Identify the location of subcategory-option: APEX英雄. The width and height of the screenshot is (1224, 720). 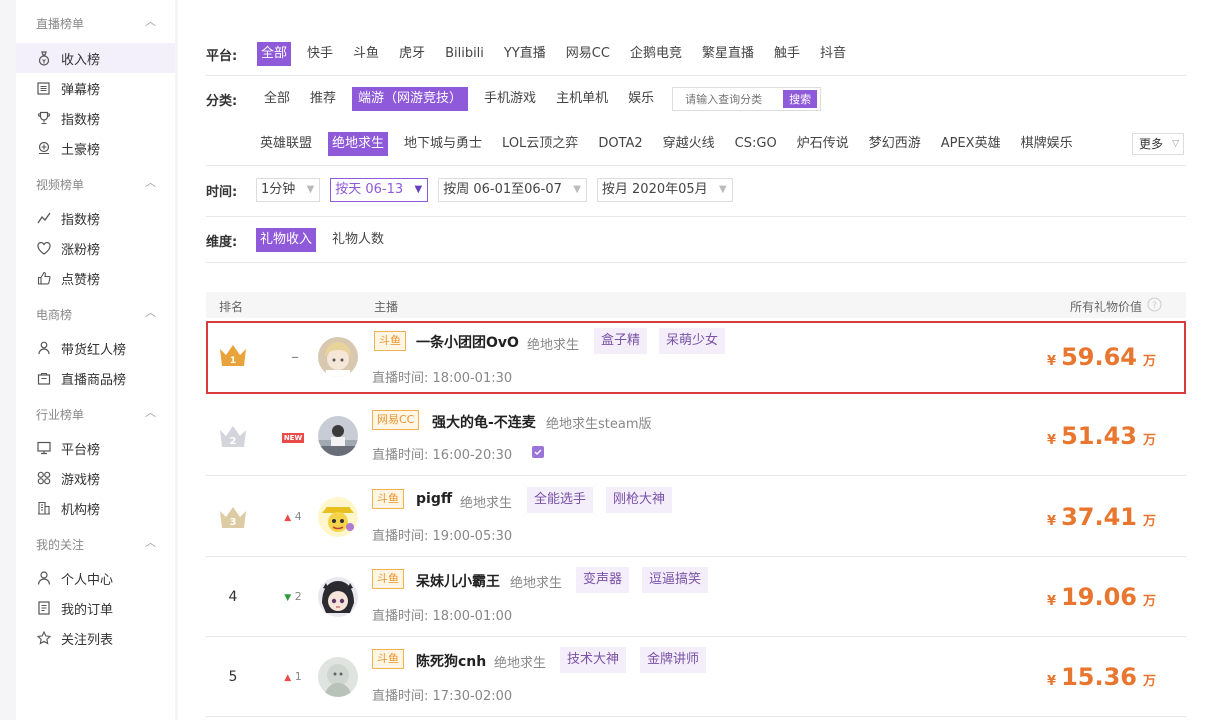
(971, 144).